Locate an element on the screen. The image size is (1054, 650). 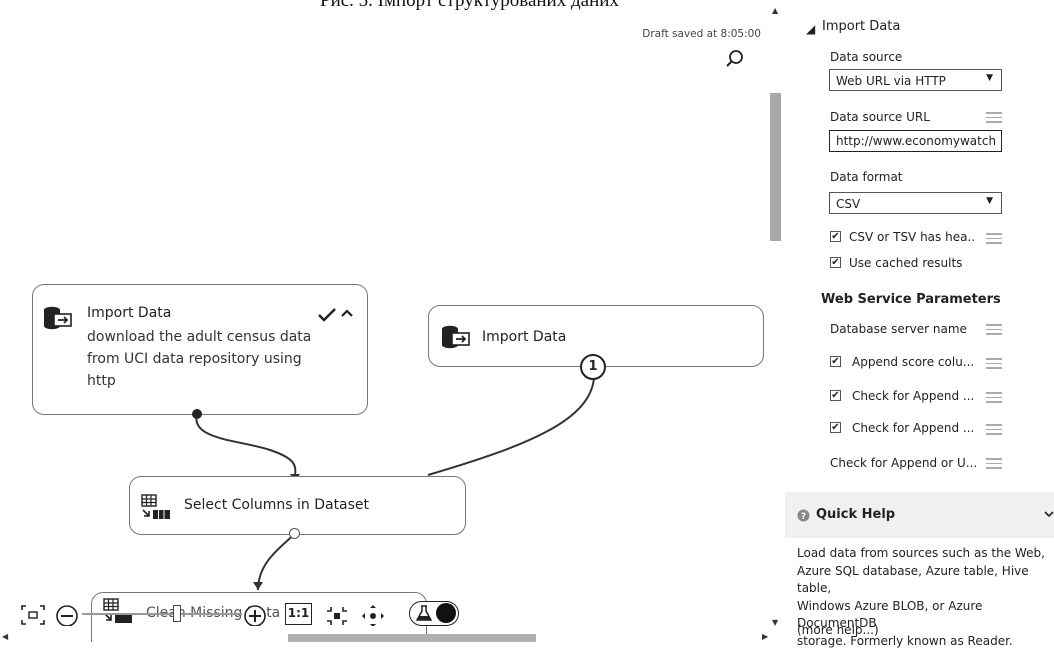
dropdown-value: Web URL via HTTP is located at coordinates (891, 81).